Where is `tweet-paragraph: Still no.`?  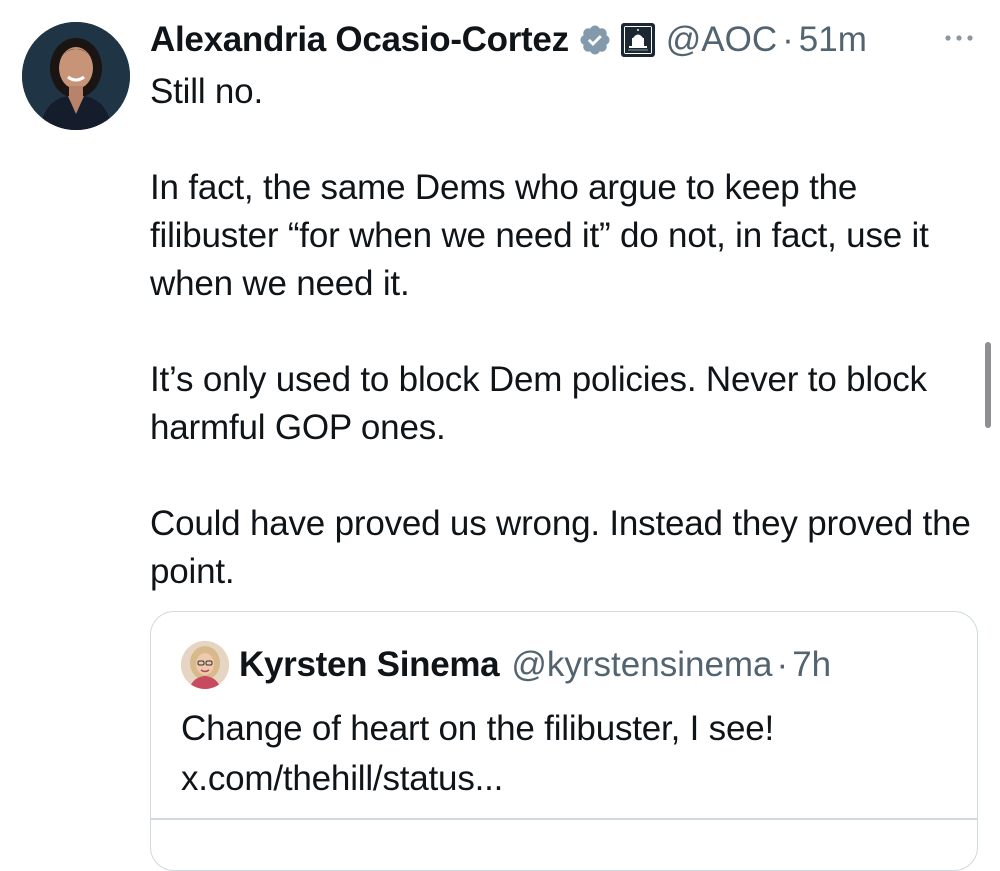
tweet-paragraph: Still no. is located at coordinates (206, 91).